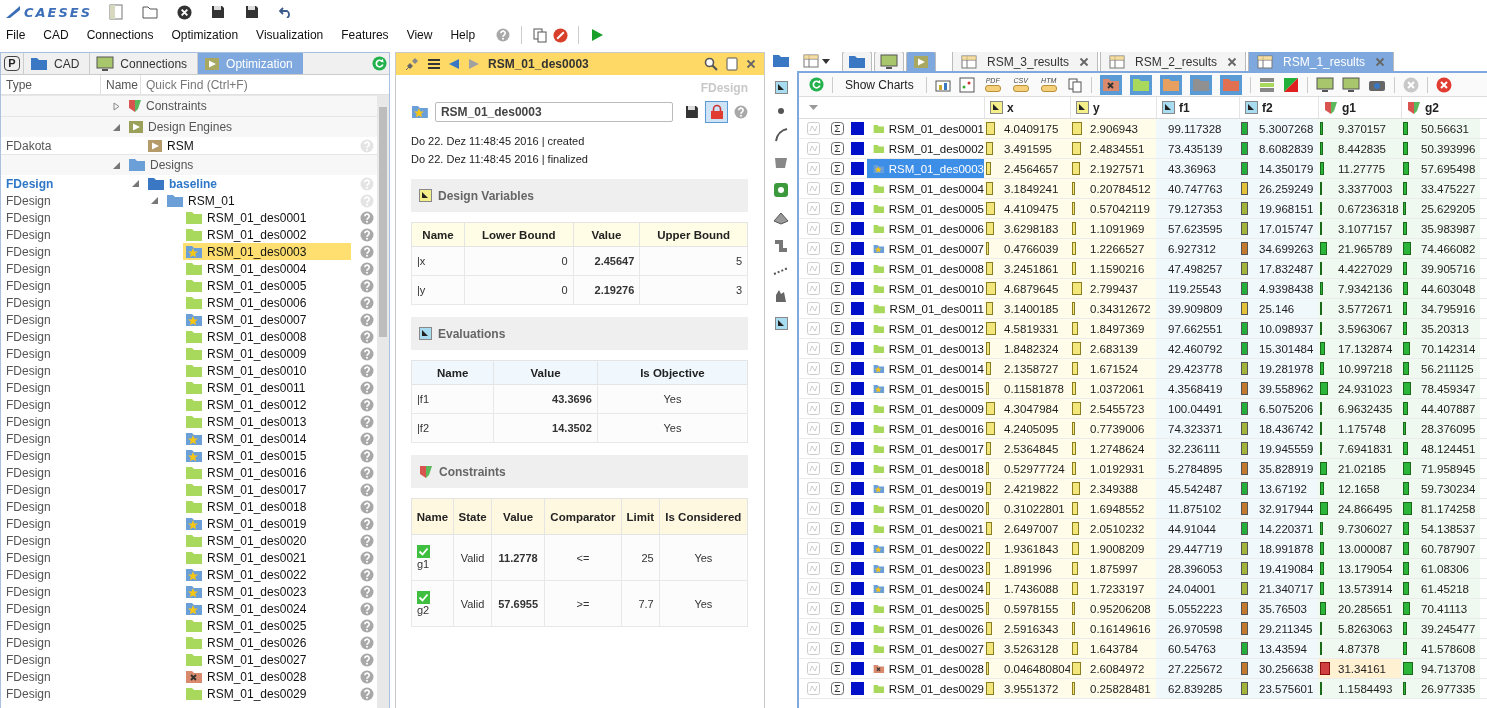 The width and height of the screenshot is (1487, 708). Describe the element at coordinates (12, 63) in the screenshot. I see `project-button: P` at that location.